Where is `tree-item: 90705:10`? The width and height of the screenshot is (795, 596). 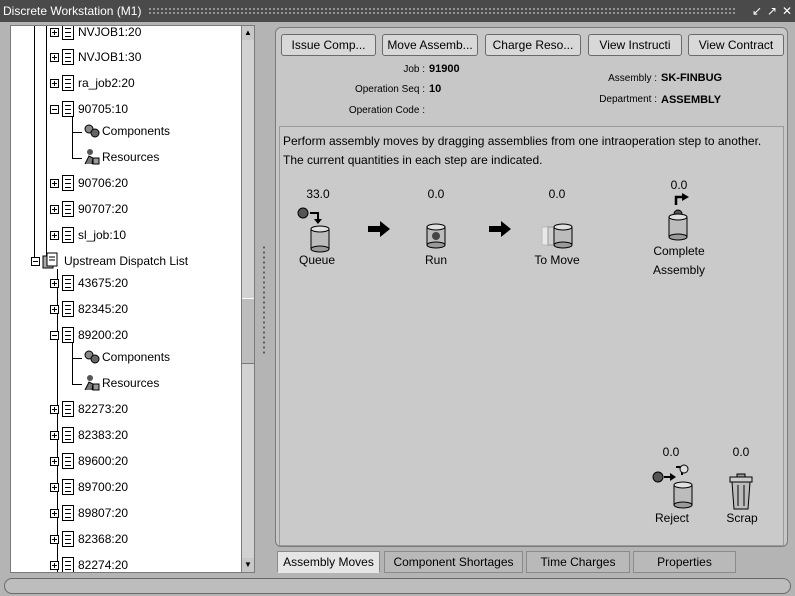
tree-item: 90705:10 is located at coordinates (89, 109).